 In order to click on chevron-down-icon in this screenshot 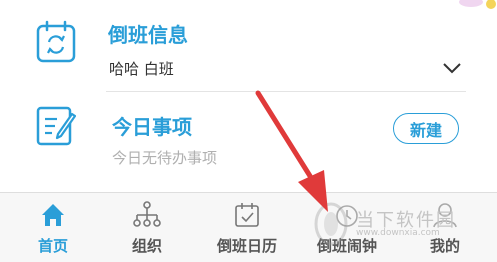, I will do `click(452, 68)`.